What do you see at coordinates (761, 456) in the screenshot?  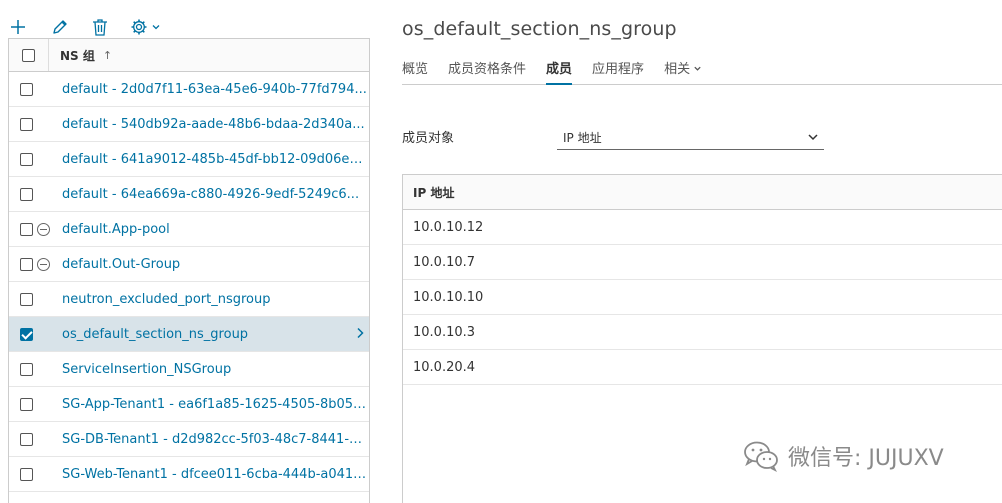 I see `wechat-logo-icon` at bounding box center [761, 456].